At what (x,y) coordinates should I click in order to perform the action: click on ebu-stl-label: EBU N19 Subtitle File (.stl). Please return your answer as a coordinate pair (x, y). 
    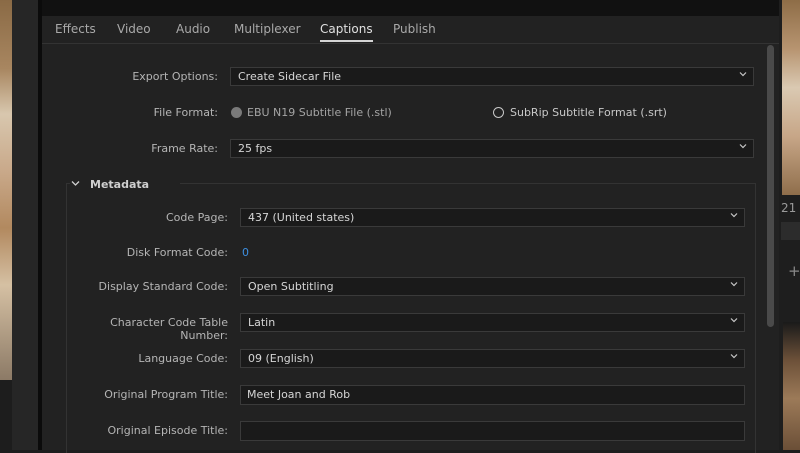
    Looking at the image, I should click on (319, 112).